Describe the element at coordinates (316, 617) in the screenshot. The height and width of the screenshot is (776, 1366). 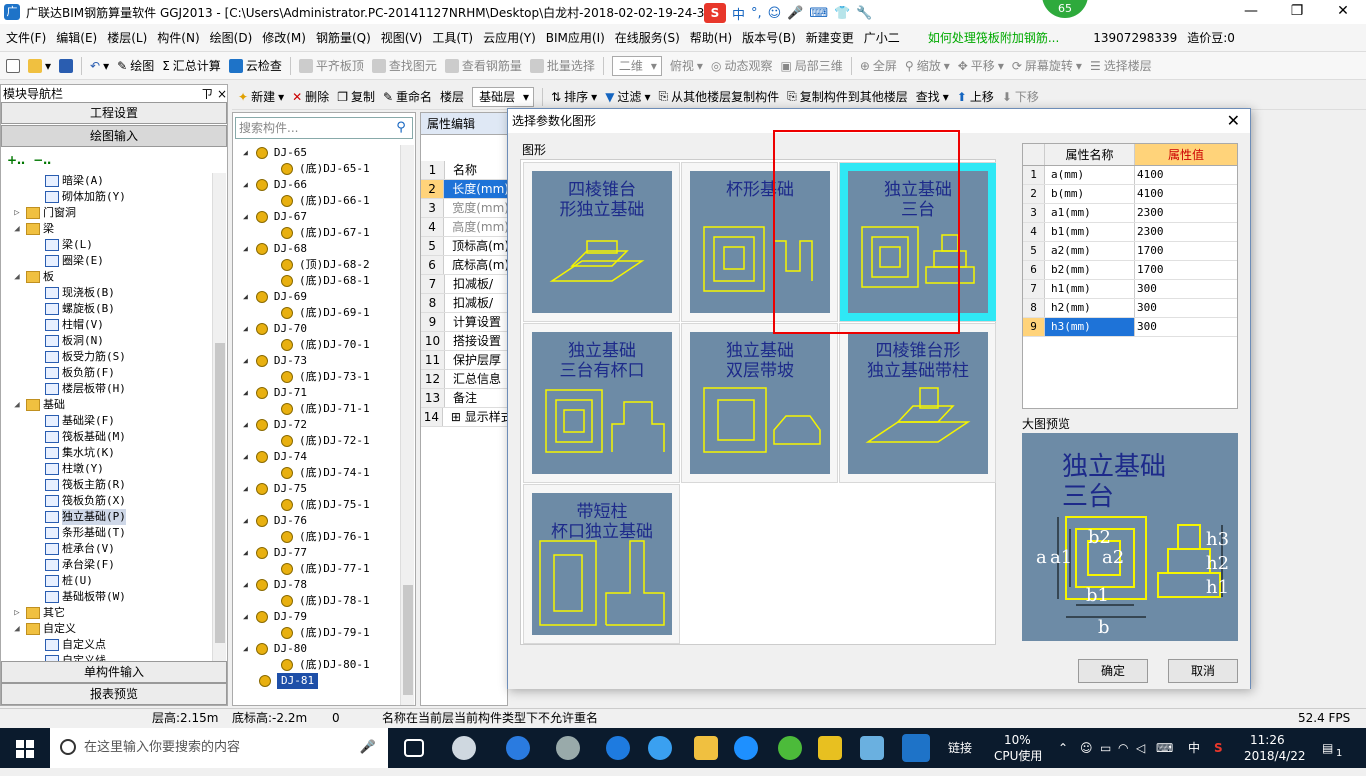
I see `component-list-item: ◢ DJ-79` at that location.